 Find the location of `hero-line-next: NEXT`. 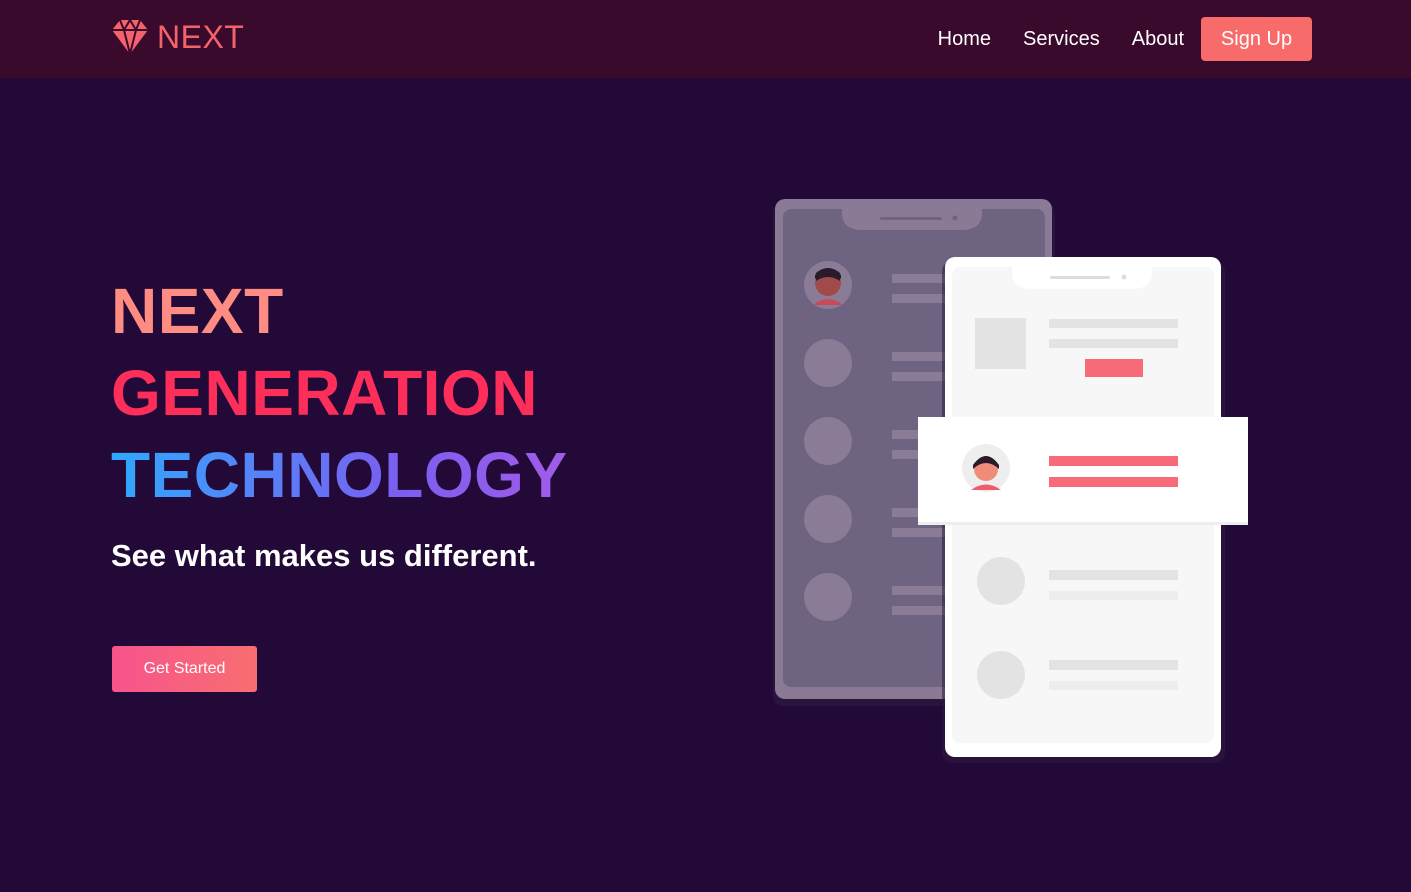

hero-line-next: NEXT is located at coordinates (197, 311).